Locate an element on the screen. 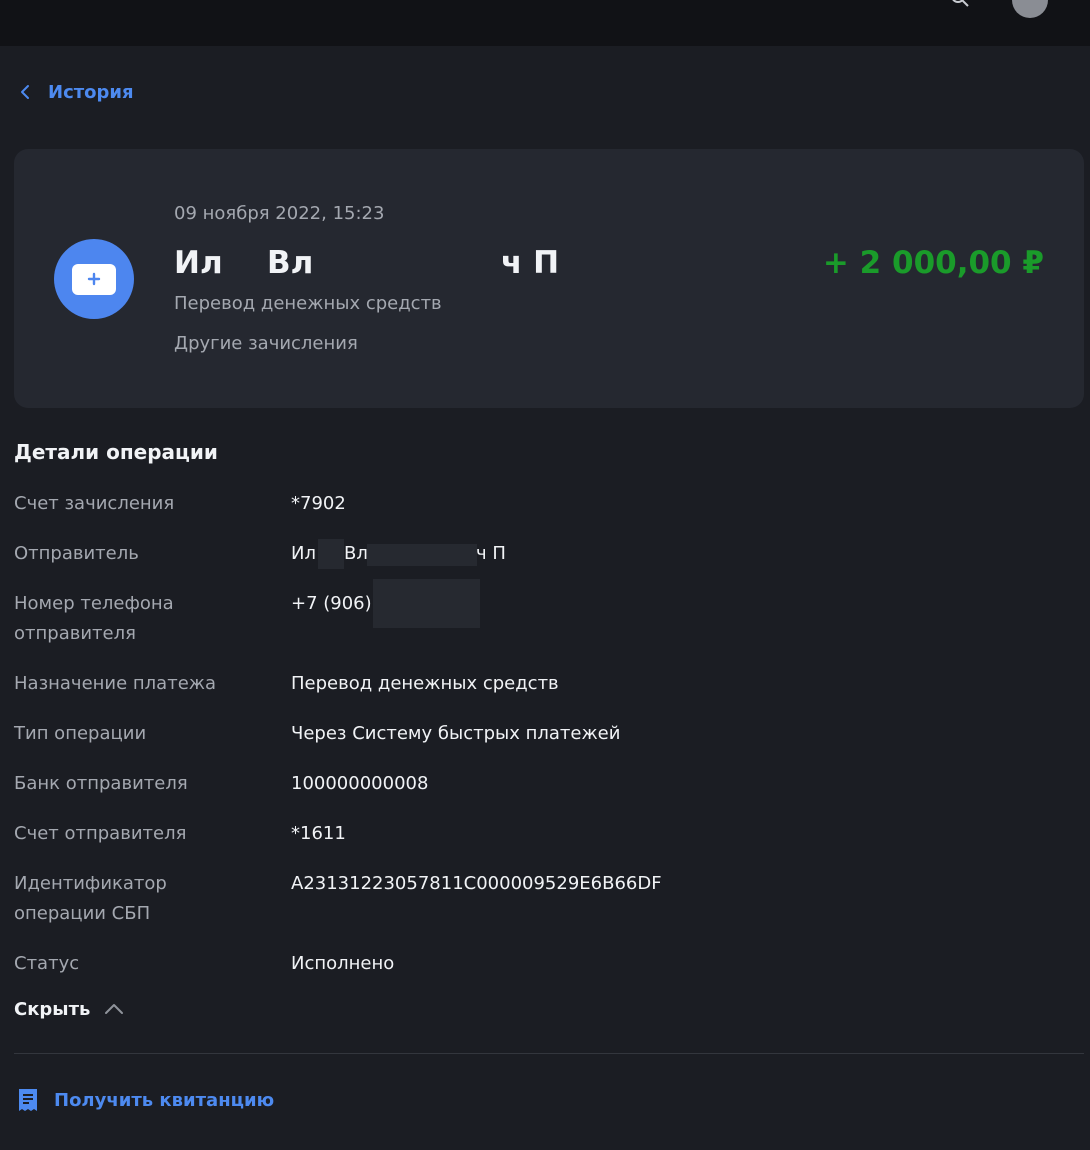  detail-label: Банк отправителя is located at coordinates (101, 783).